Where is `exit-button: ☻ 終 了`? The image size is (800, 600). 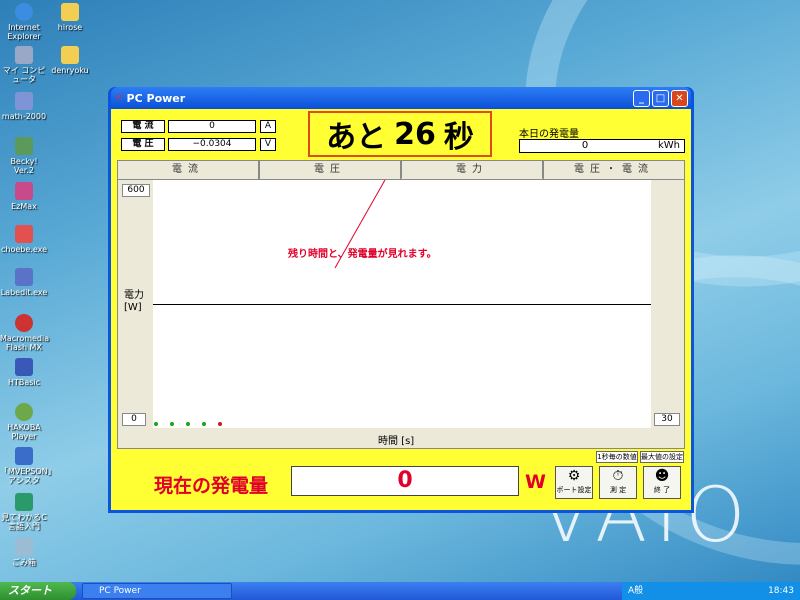 exit-button: ☻ 終 了 is located at coordinates (662, 482).